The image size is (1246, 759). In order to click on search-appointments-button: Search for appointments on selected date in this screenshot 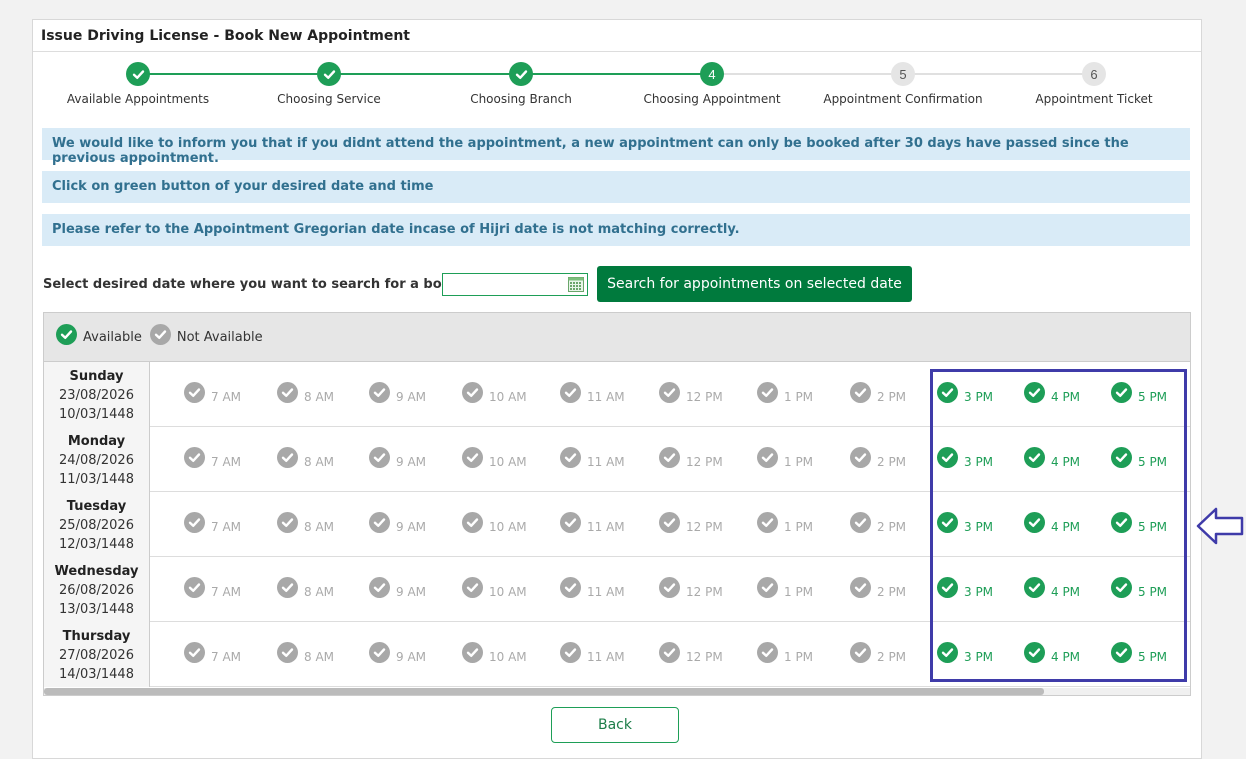, I will do `click(754, 284)`.